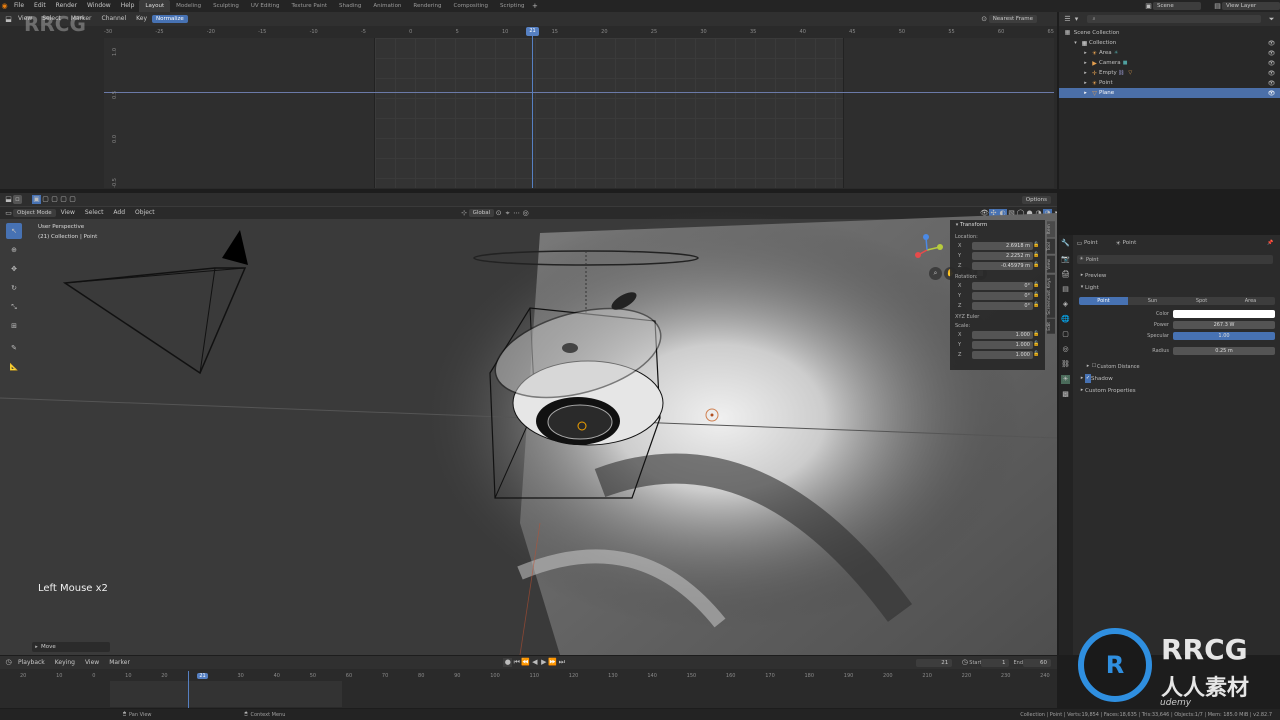 This screenshot has height=720, width=1280. What do you see at coordinates (387, 6) in the screenshot?
I see `workspace-tab-animation: Animation` at bounding box center [387, 6].